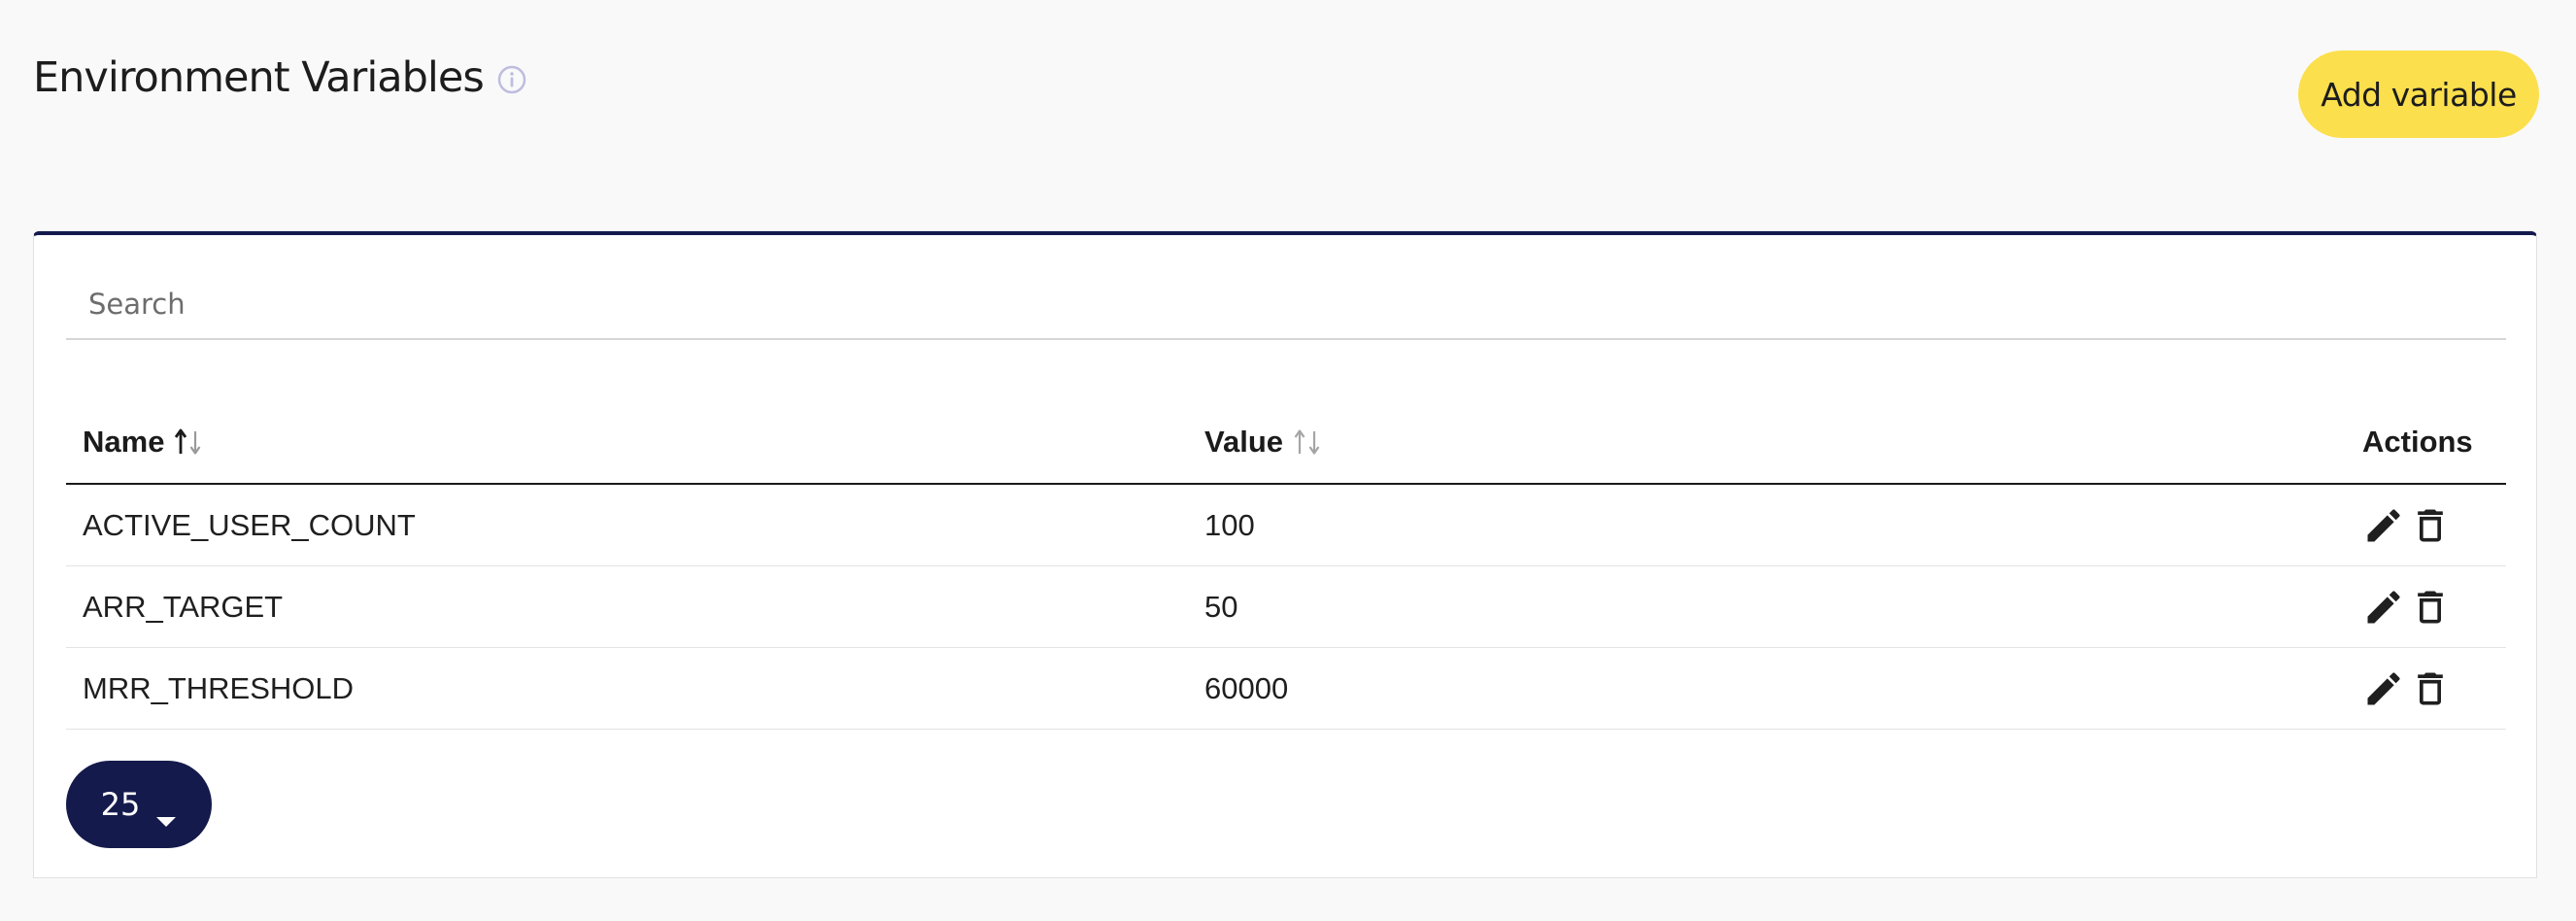 This screenshot has width=2576, height=921. I want to click on variable-name: ACTIVE_USER_COUNT, so click(249, 524).